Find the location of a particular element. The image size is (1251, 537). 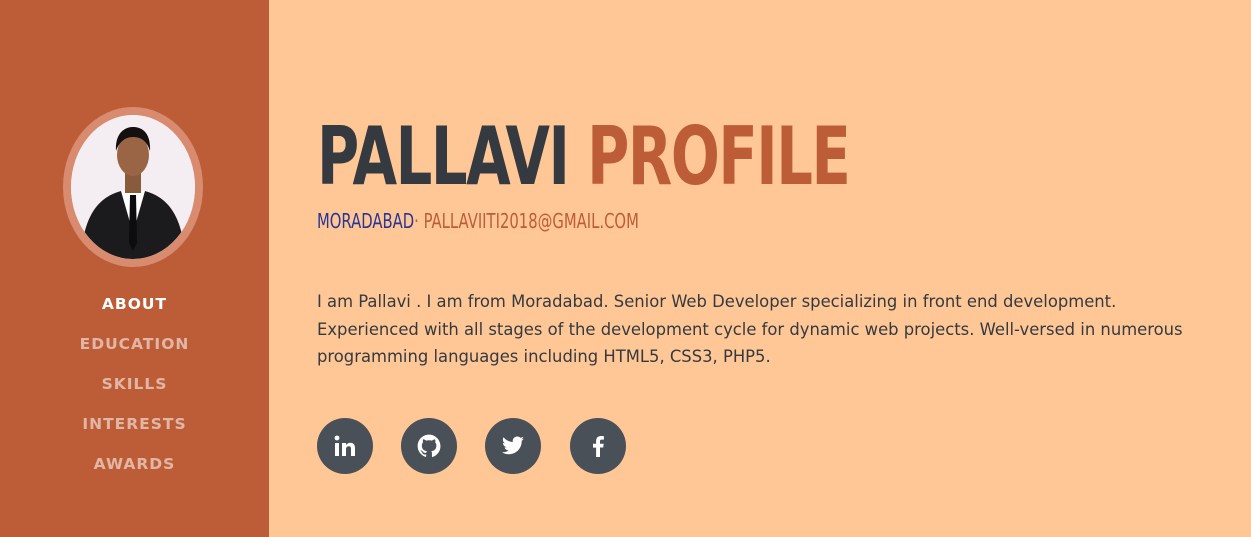

nav-link-interests: INTERESTS is located at coordinates (134, 424).